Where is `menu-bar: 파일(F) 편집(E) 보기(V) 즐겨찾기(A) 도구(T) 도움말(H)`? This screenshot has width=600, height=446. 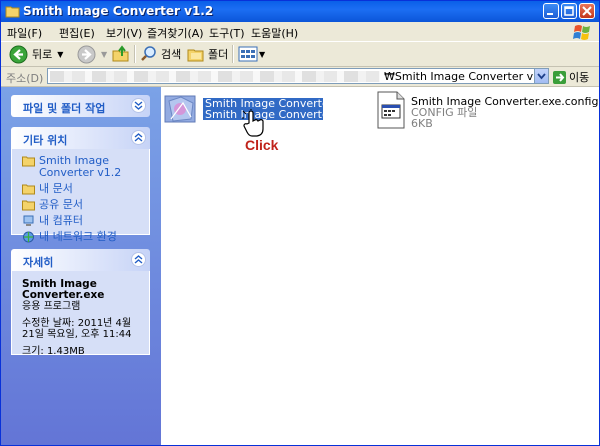 menu-bar: 파일(F) 편집(E) 보기(V) 즐겨찾기(A) 도구(T) 도움말(H) is located at coordinates (300, 32).